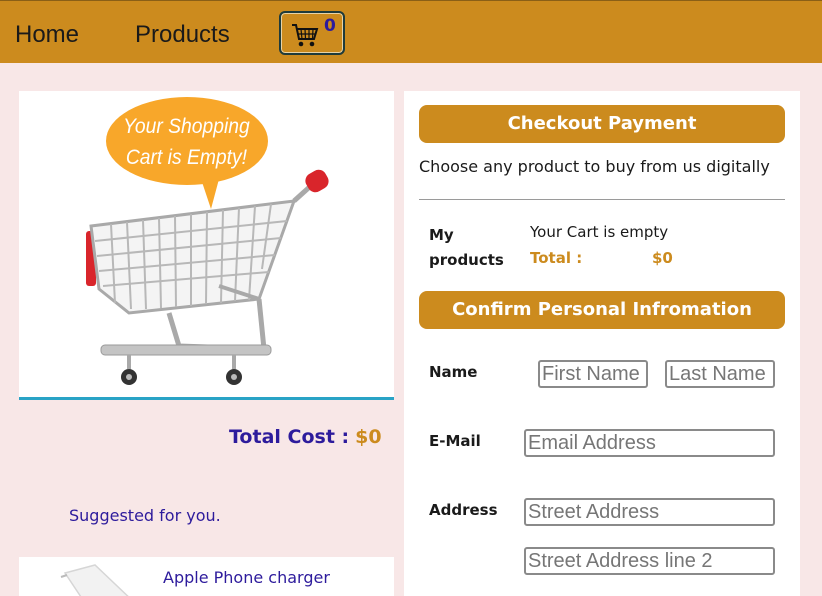  I want to click on cart-button: 0, so click(312, 33).